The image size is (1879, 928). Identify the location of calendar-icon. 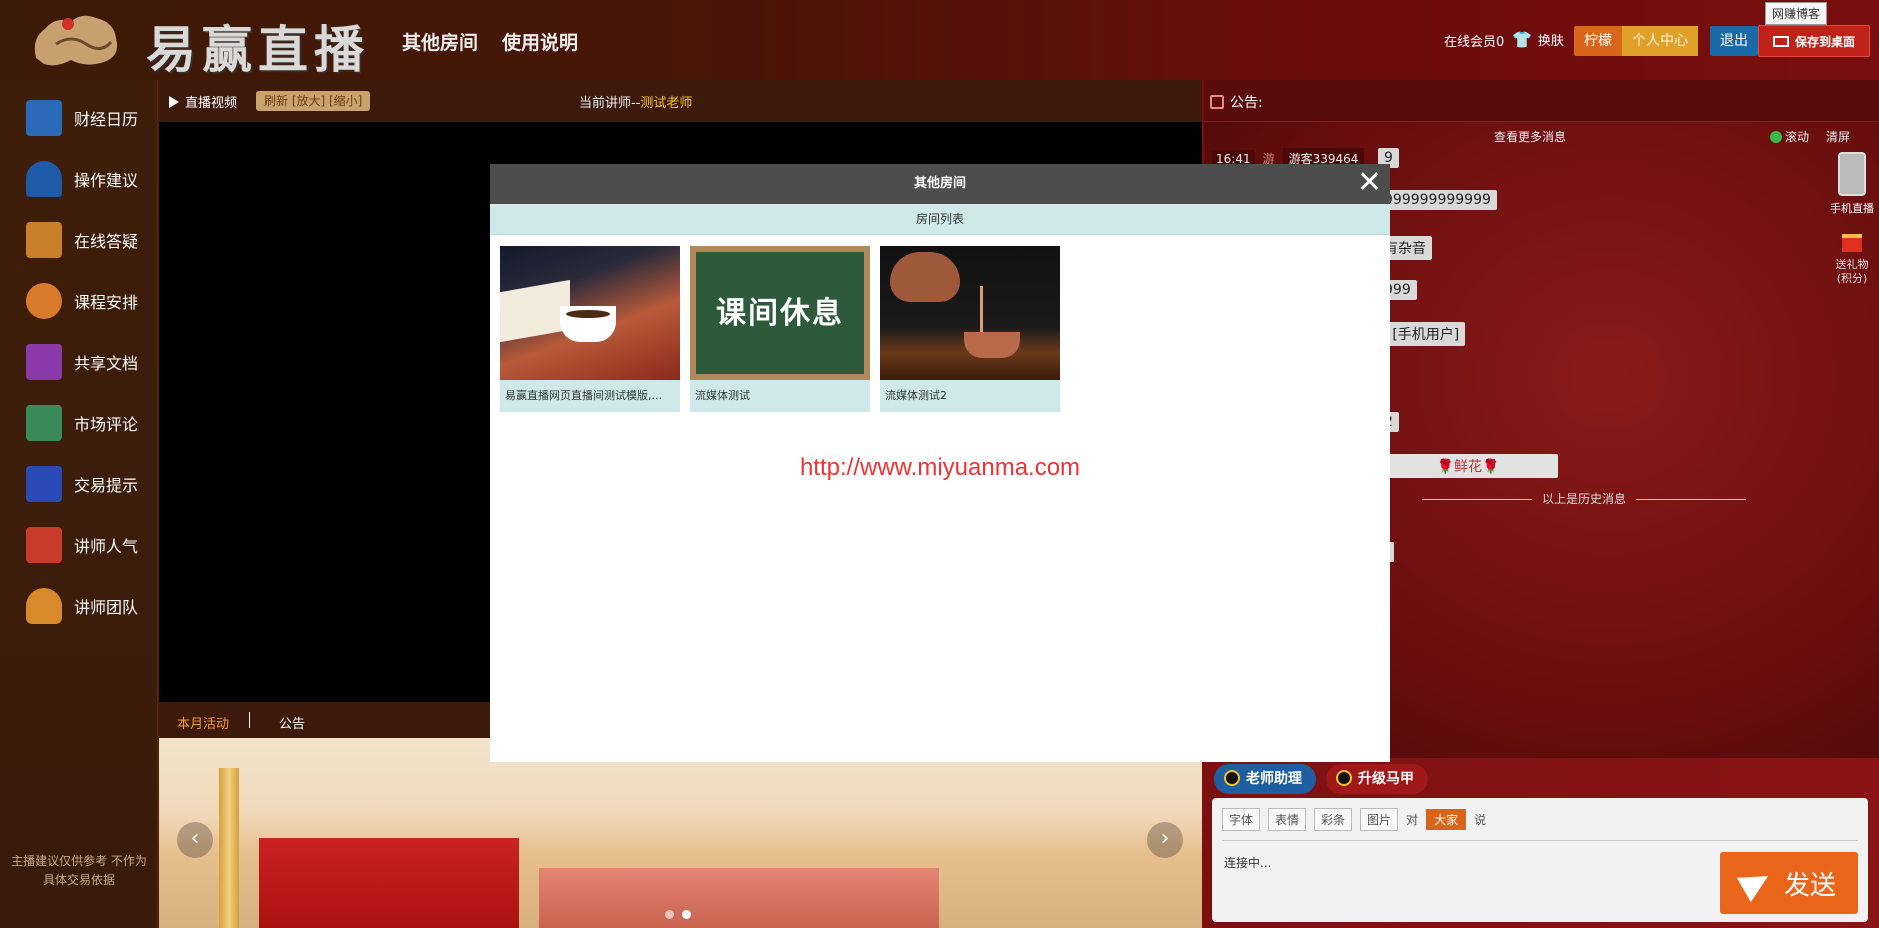
(44, 118).